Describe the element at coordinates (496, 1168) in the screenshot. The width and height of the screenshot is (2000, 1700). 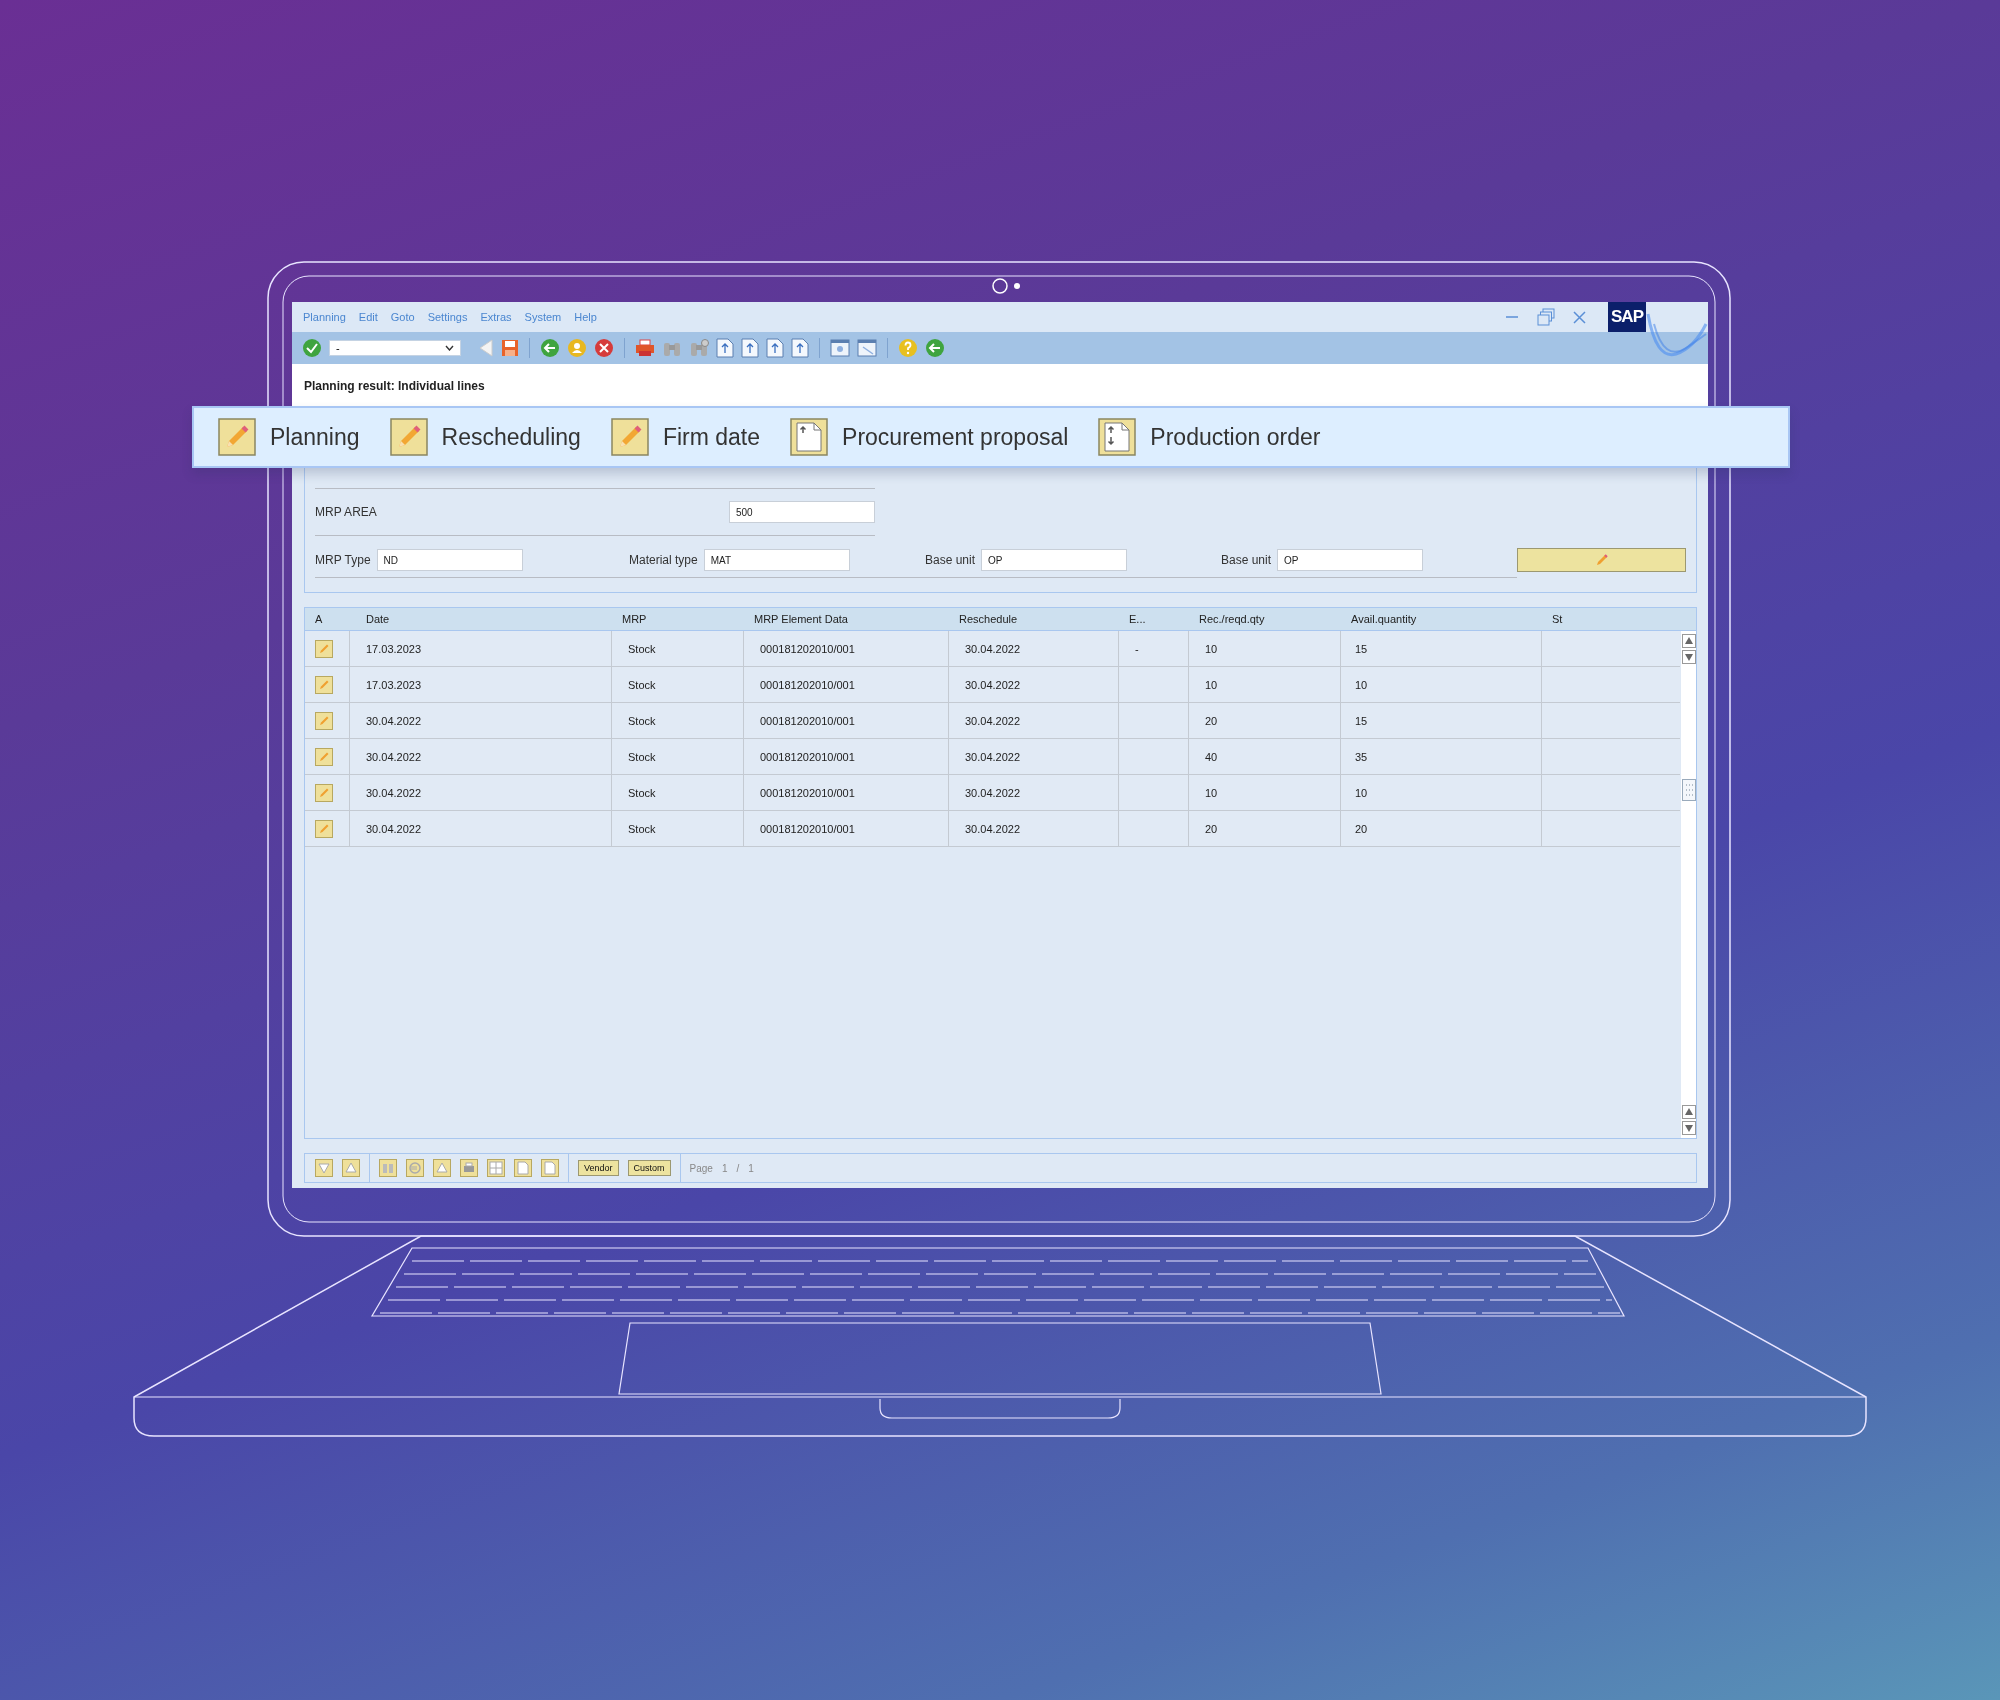
I see `calculator-icon` at that location.